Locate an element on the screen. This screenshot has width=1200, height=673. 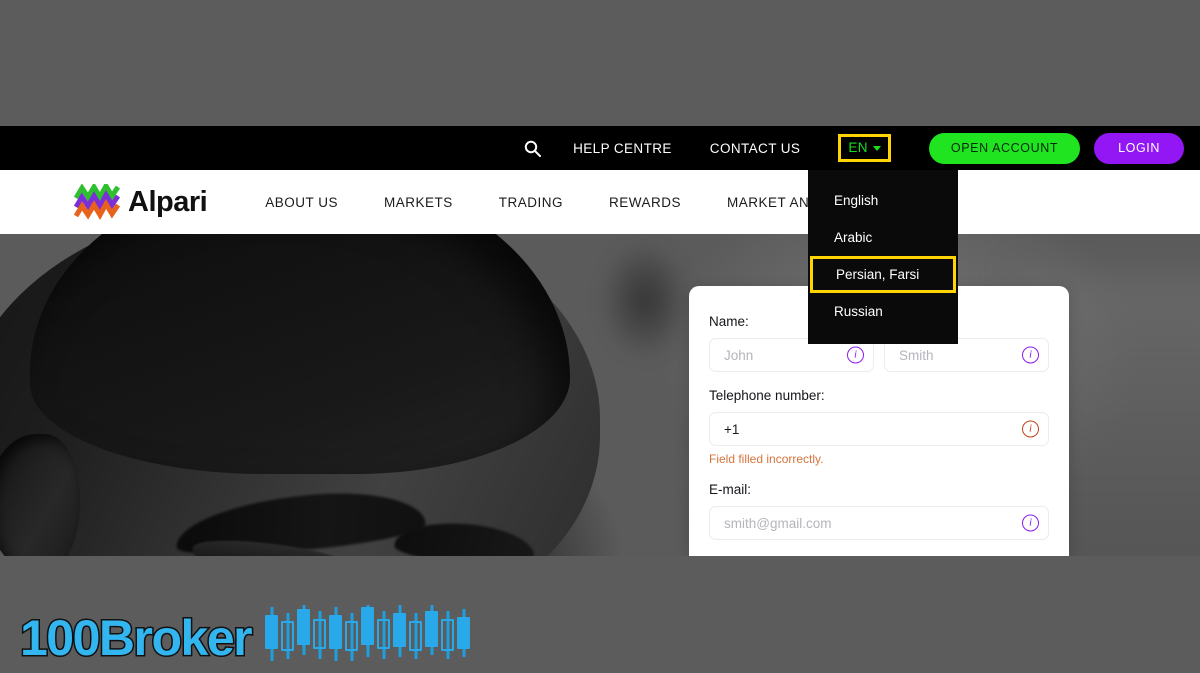
search-icon is located at coordinates (532, 148).